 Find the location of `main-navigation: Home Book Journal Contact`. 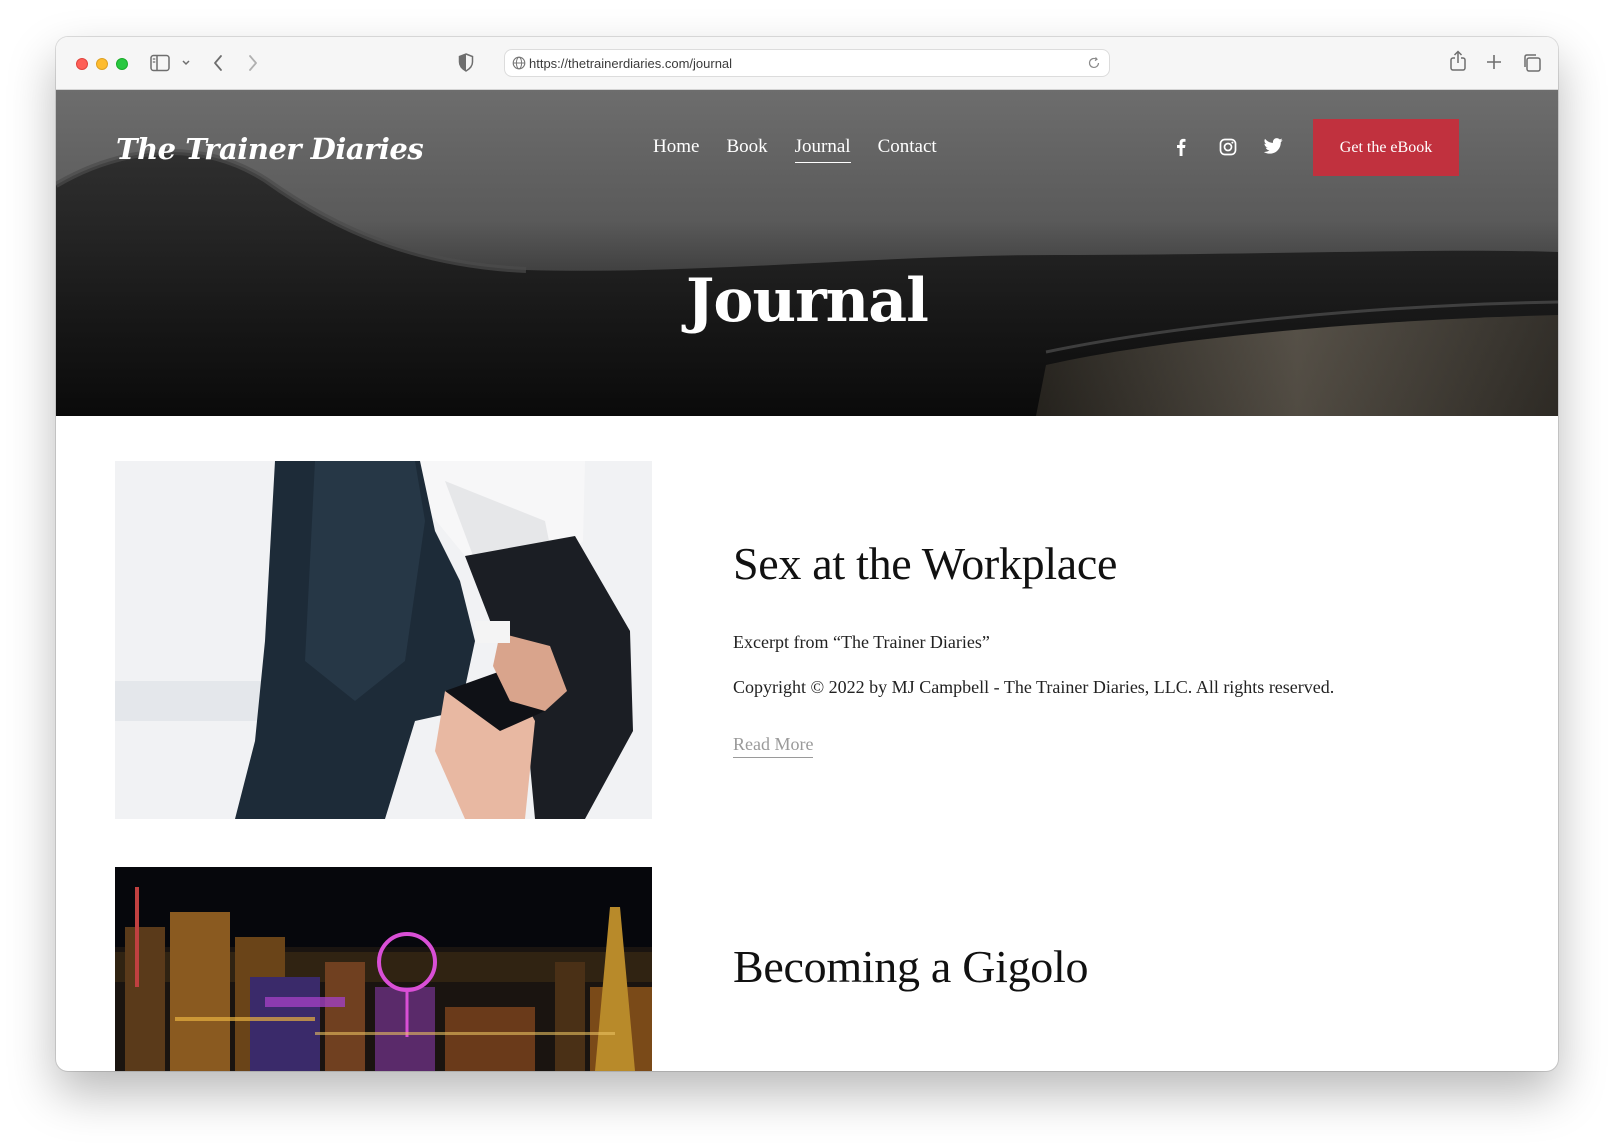

main-navigation: Home Book Journal Contact is located at coordinates (795, 149).